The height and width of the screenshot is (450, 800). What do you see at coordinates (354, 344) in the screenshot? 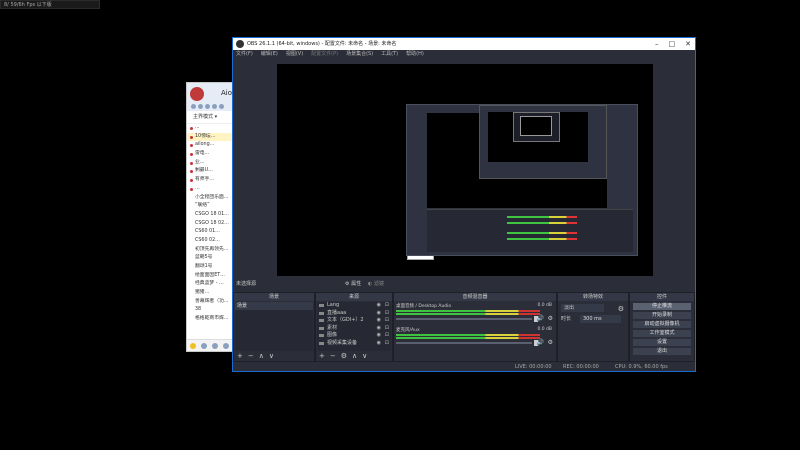
I see `source-item: 视频采集设备 ◉ ⊡` at bounding box center [354, 344].